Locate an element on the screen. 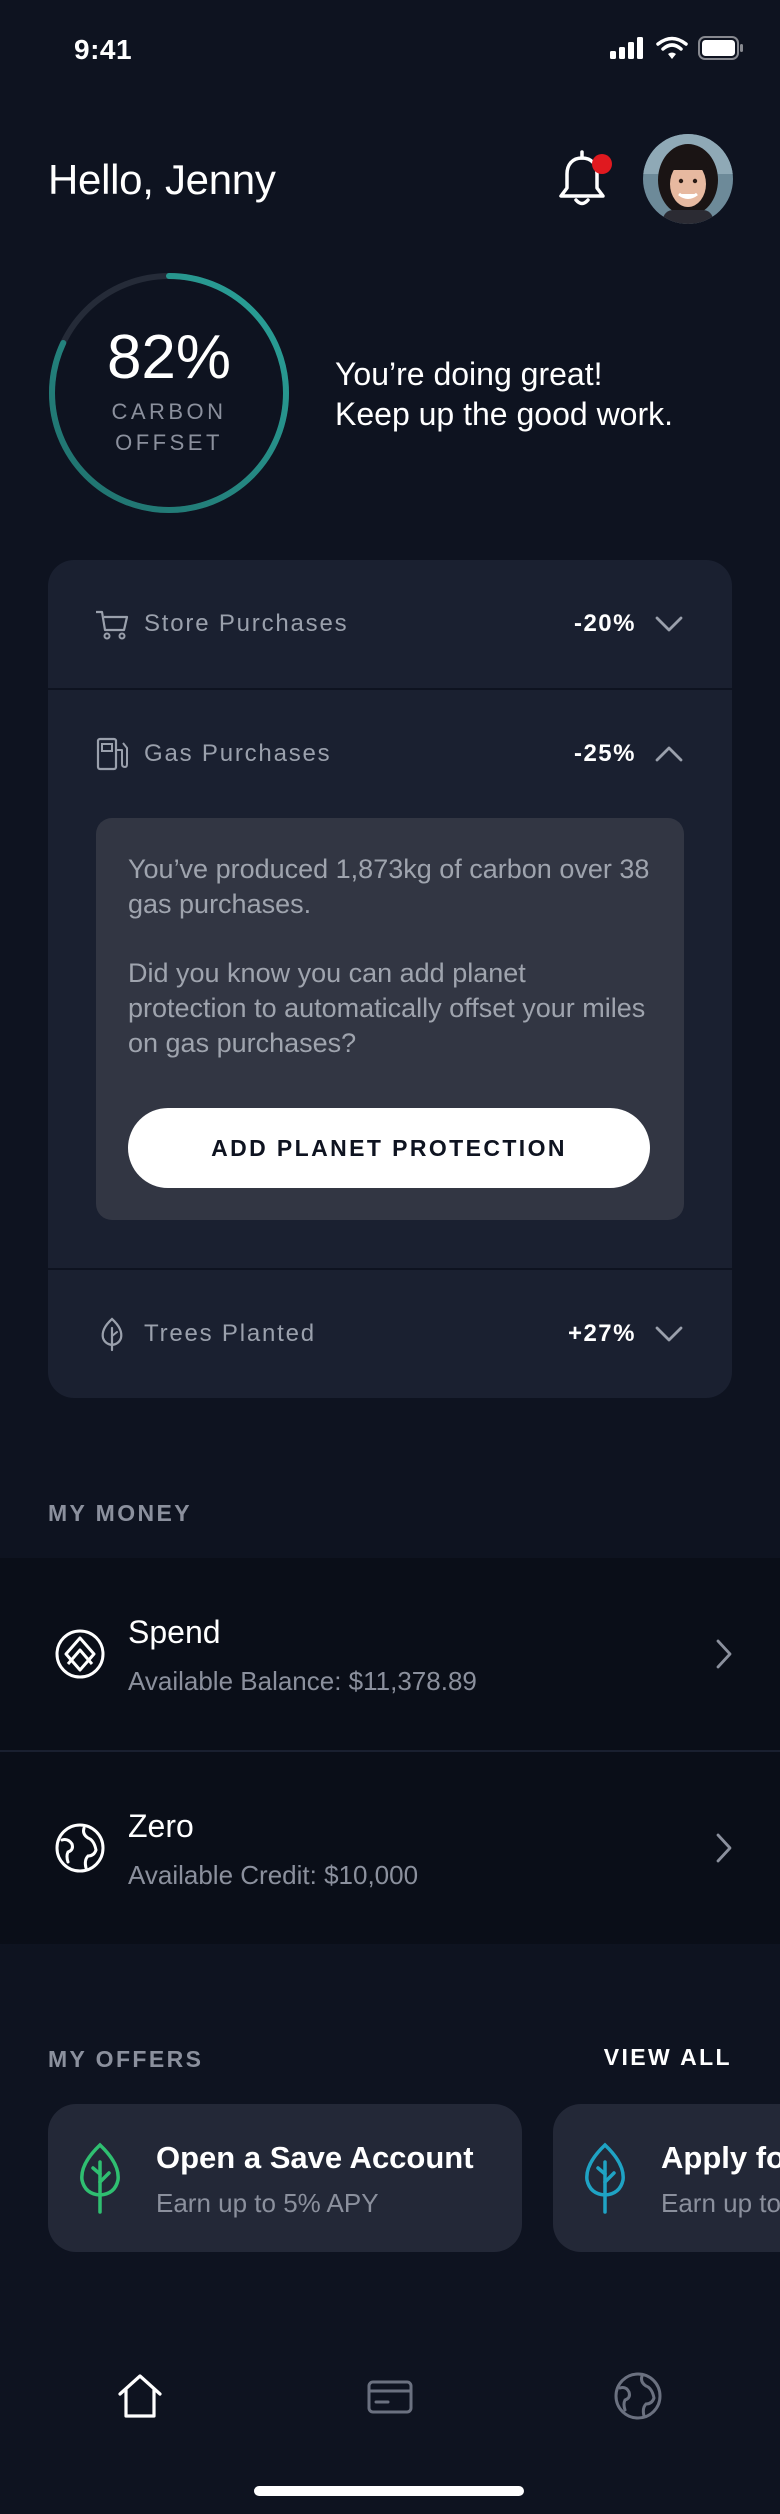 The image size is (780, 2514). offer-card-apply: Apply fo Earn up to is located at coordinates (666, 2178).